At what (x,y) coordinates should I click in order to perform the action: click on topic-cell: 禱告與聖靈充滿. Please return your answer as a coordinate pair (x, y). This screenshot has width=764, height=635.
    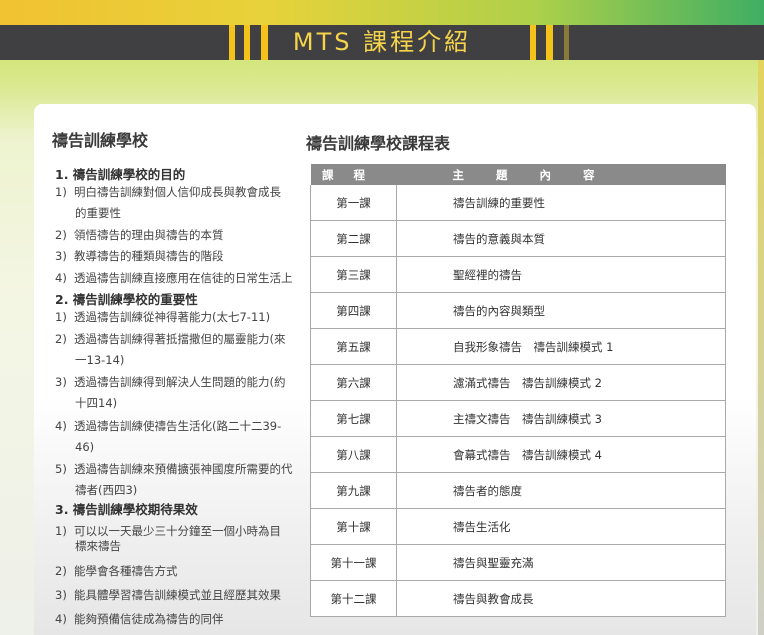
    Looking at the image, I should click on (561, 562).